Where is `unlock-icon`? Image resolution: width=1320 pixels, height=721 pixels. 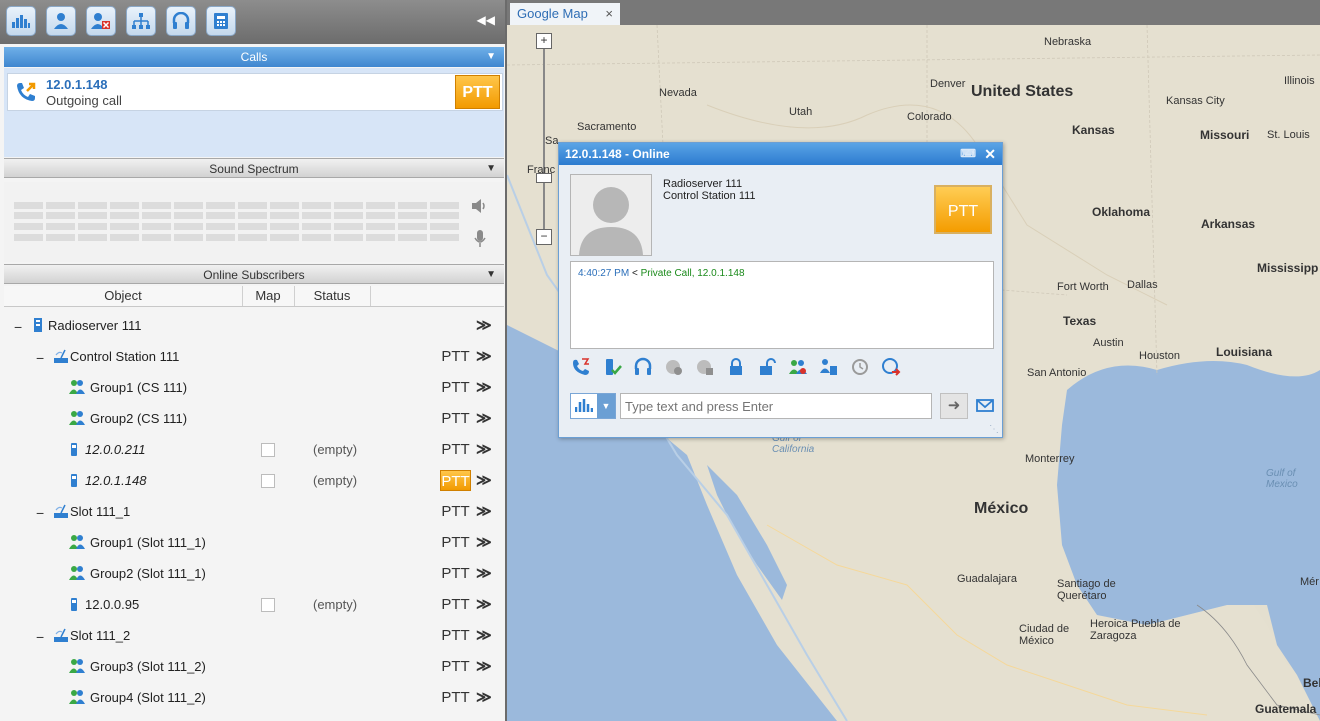 unlock-icon is located at coordinates (767, 367).